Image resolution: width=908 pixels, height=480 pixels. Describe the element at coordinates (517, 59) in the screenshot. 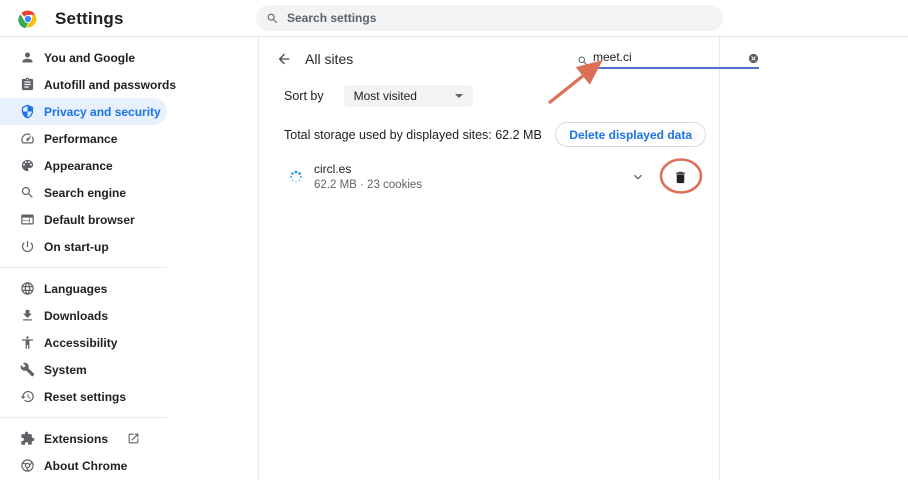

I see `subpage-header: All sites` at that location.